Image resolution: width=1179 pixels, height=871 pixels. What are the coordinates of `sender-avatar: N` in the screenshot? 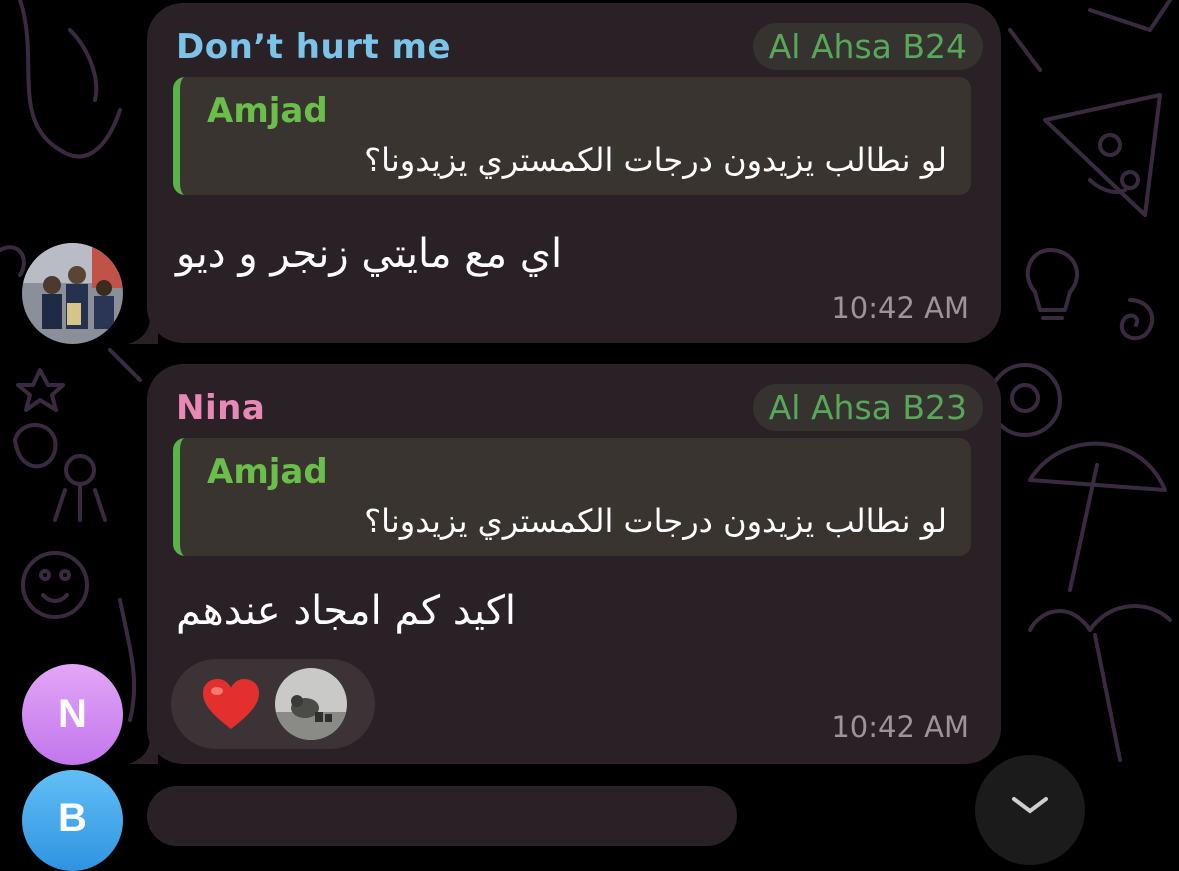 It's located at (72, 714).